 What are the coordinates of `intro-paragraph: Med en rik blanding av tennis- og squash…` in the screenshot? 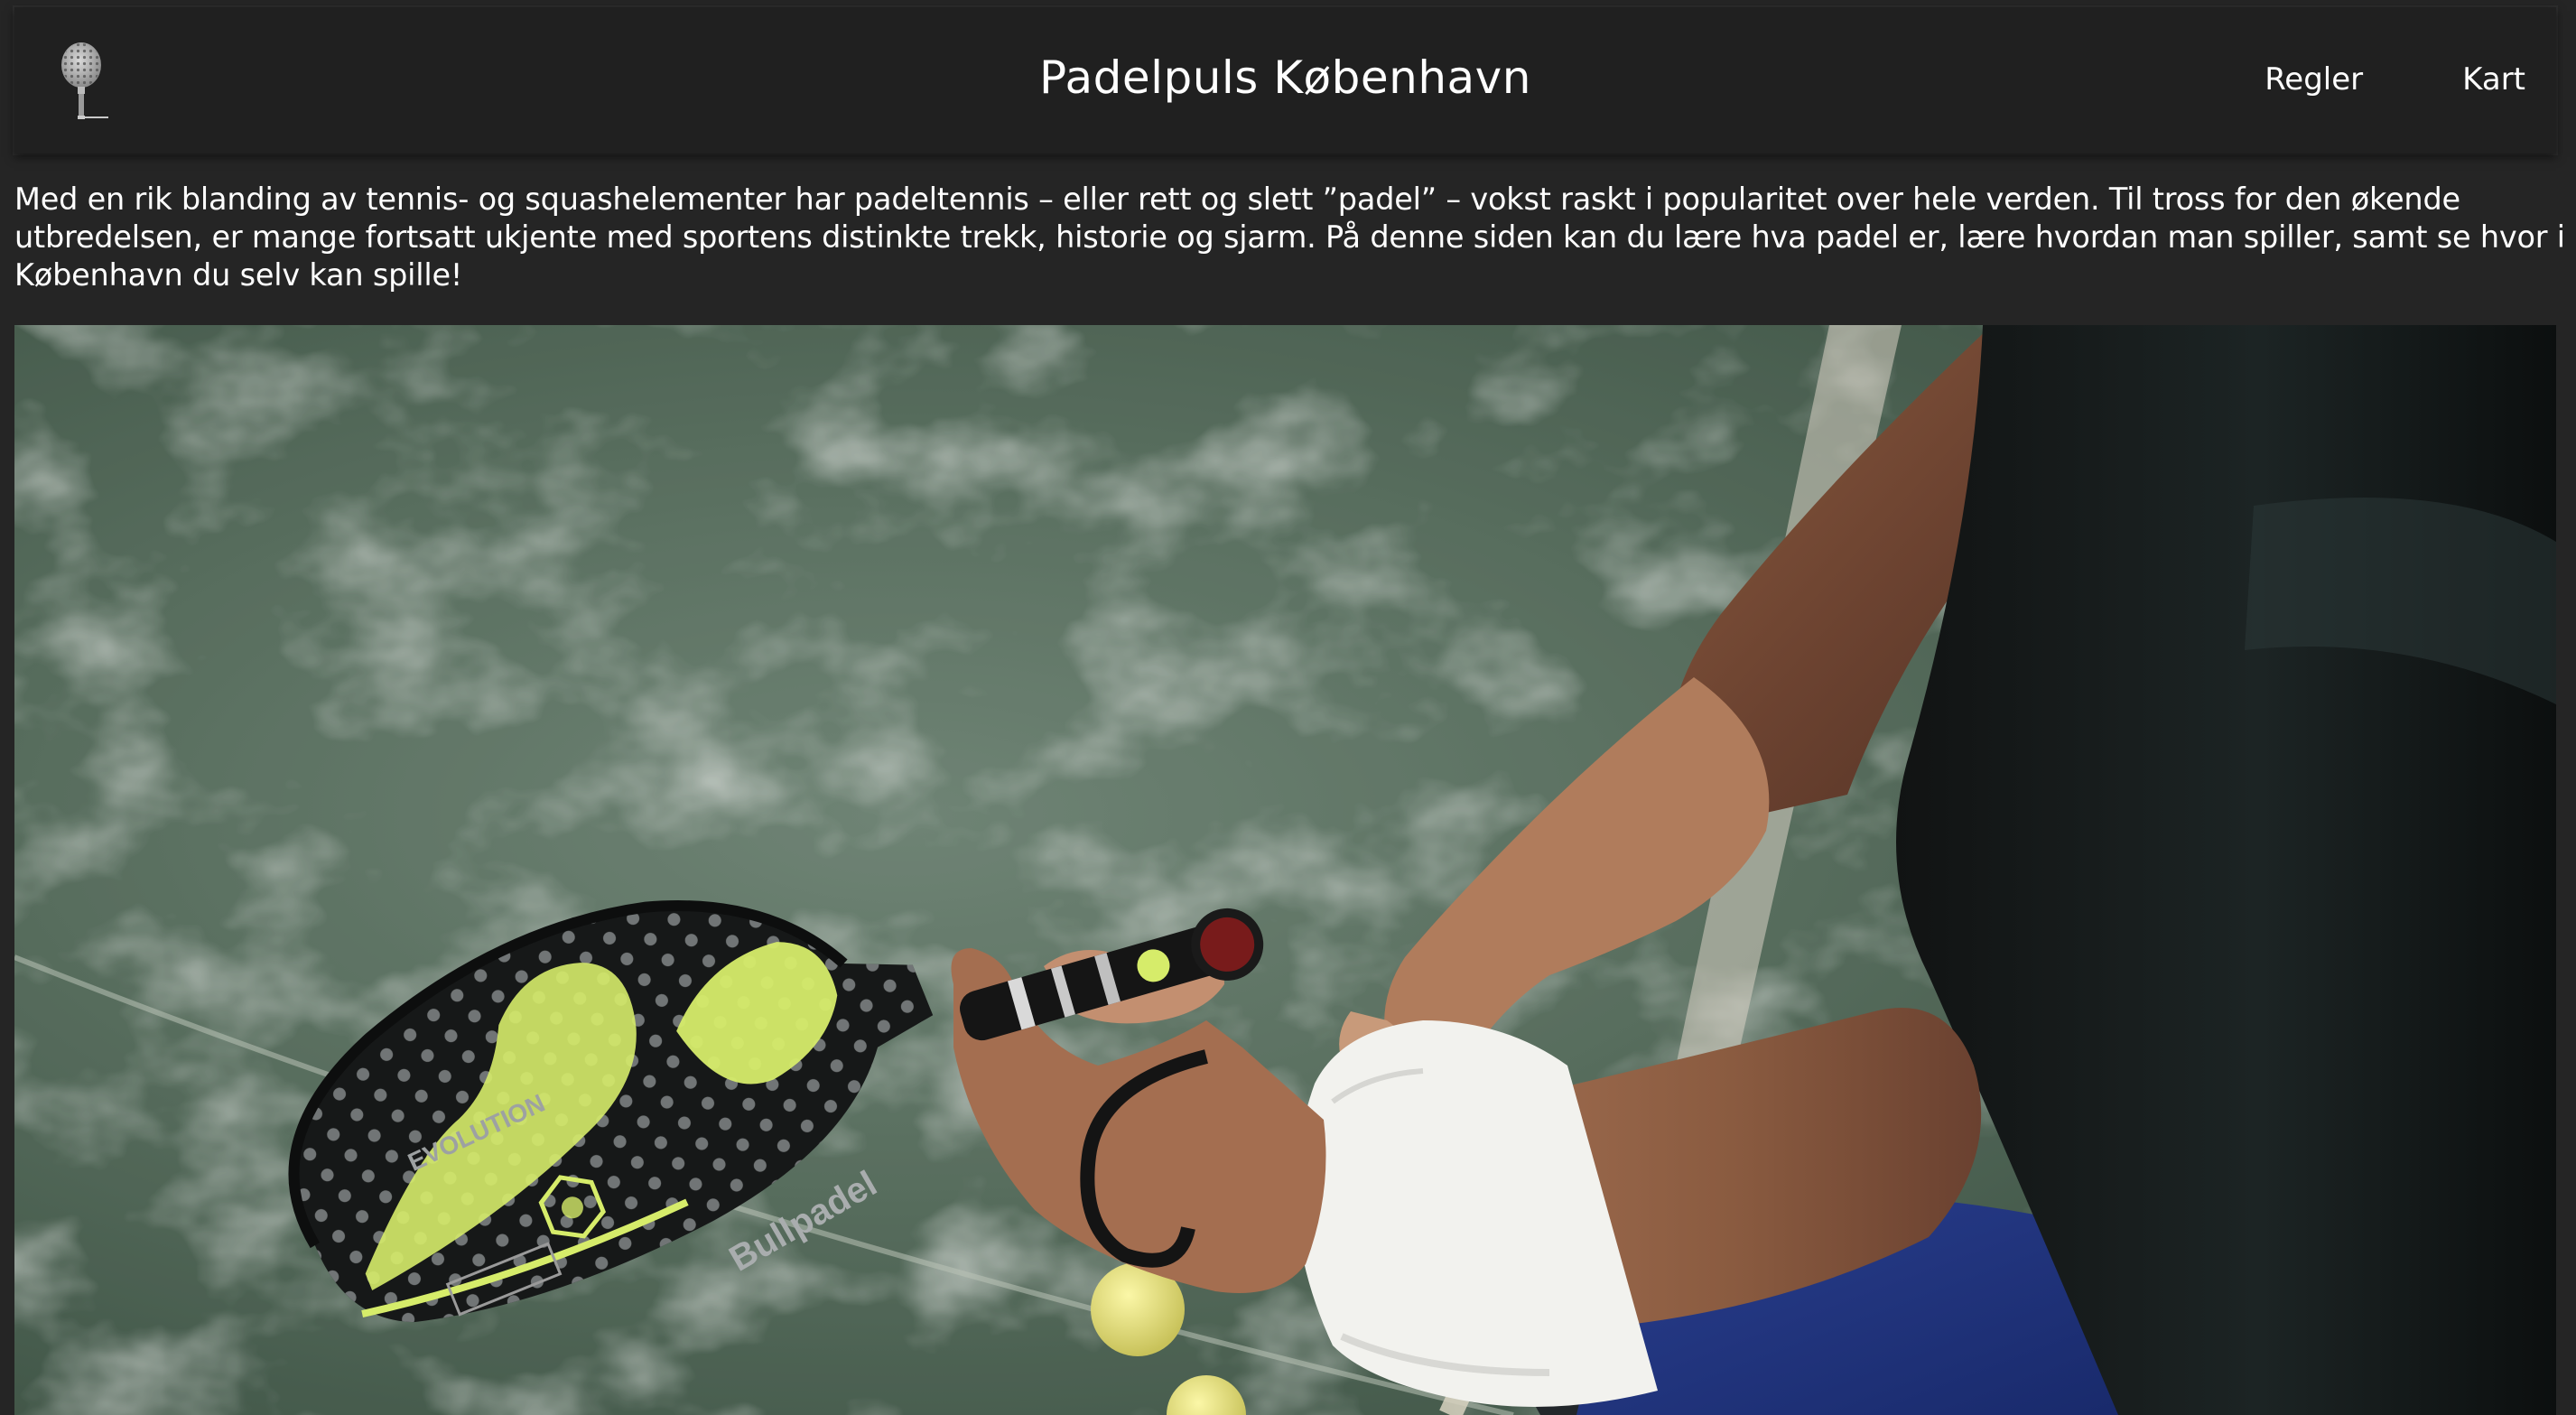 It's located at (1289, 237).